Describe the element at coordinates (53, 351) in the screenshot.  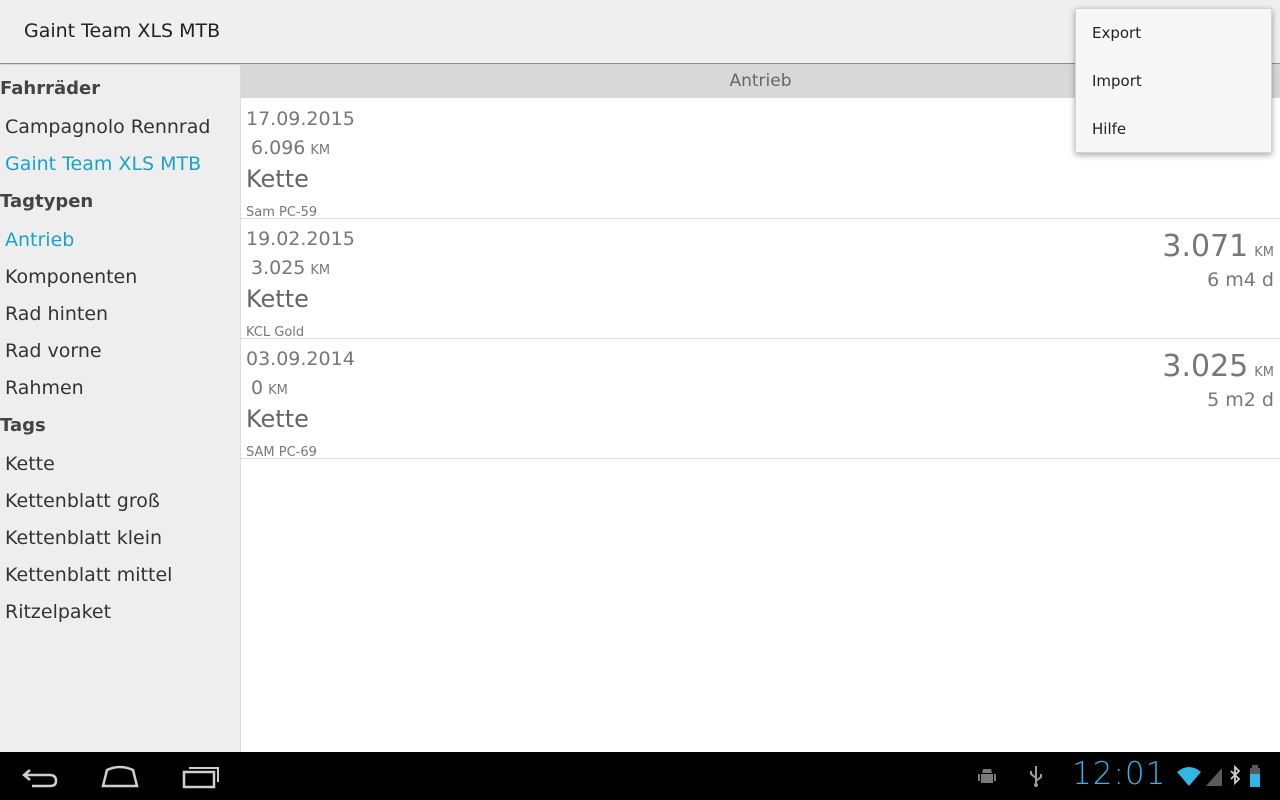
I see `sidebar-item-rad-vorne: Rad vorne` at that location.